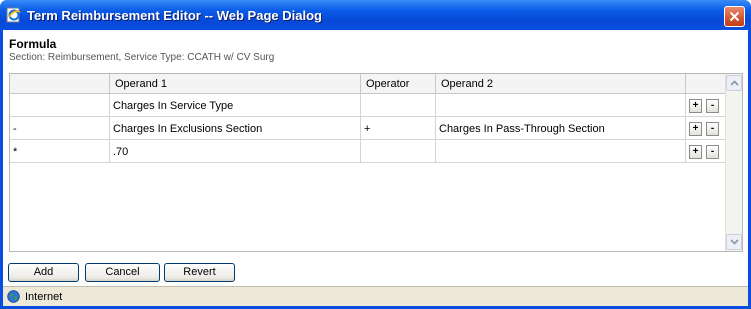 This screenshot has height=309, width=751. I want to click on row1-operand2-cell, so click(561, 105).